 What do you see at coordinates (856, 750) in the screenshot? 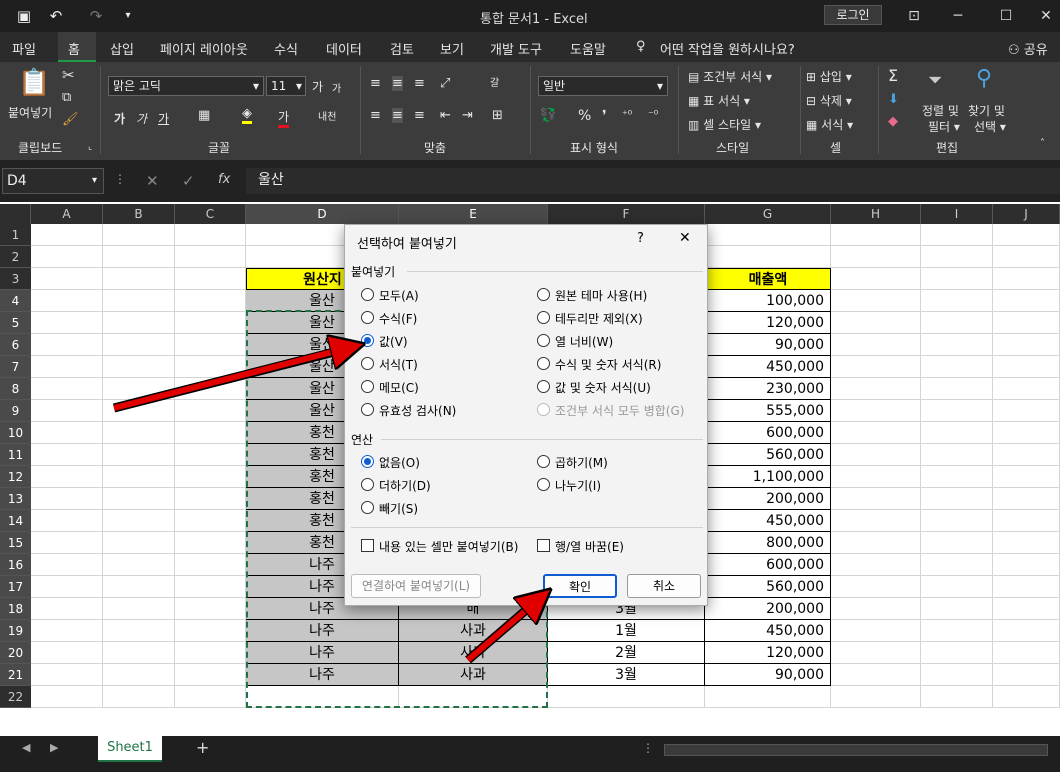
I see `horizontal-scrollbar` at bounding box center [856, 750].